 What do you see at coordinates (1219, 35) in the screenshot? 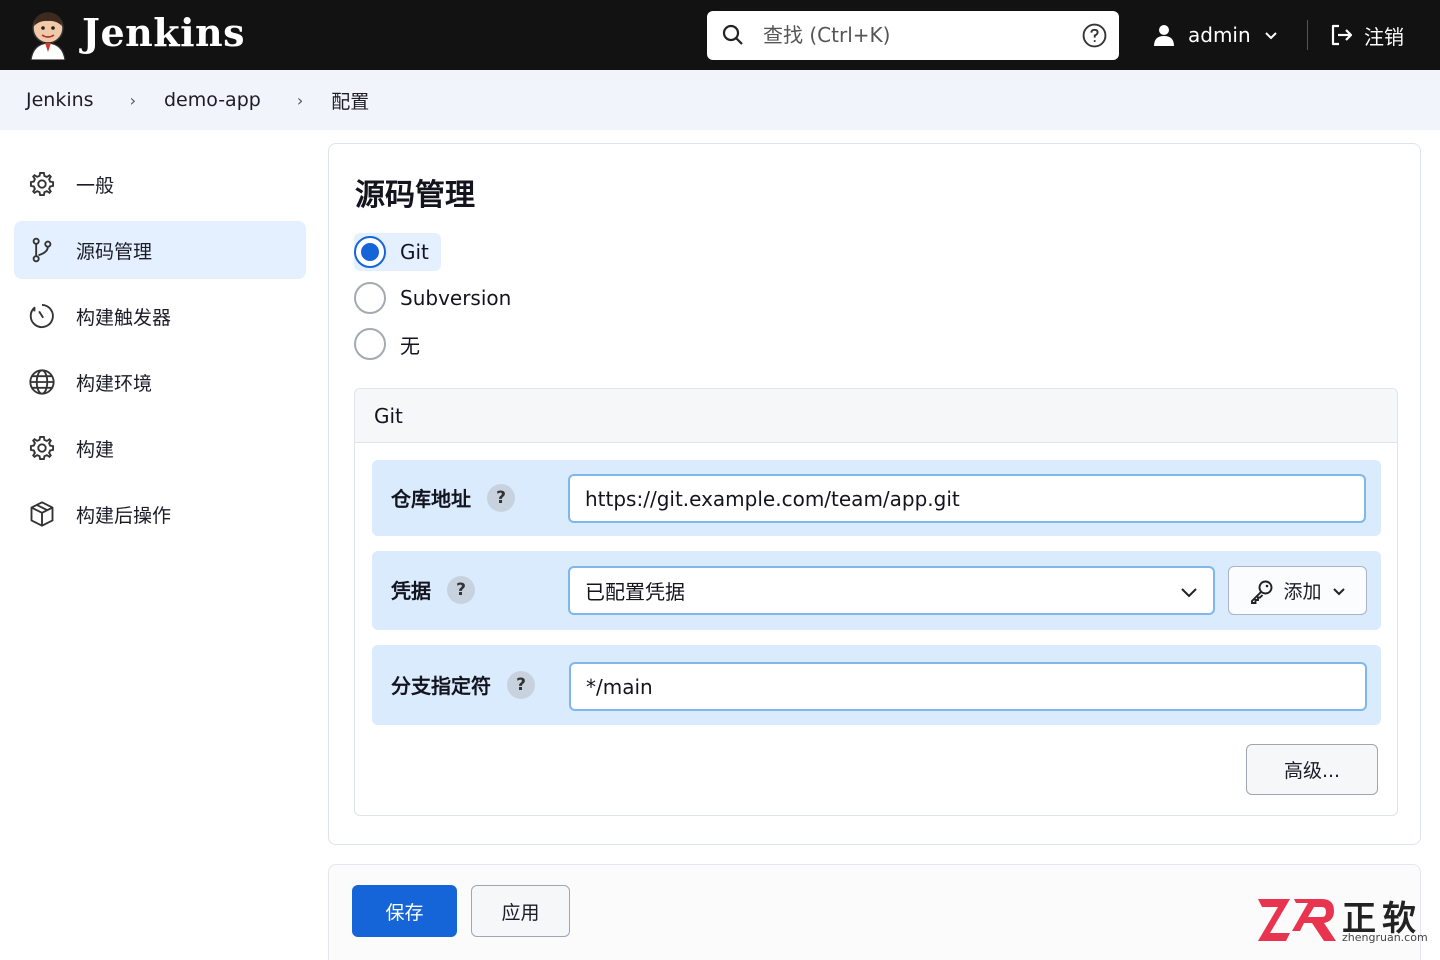
I see `user-name: admin` at bounding box center [1219, 35].